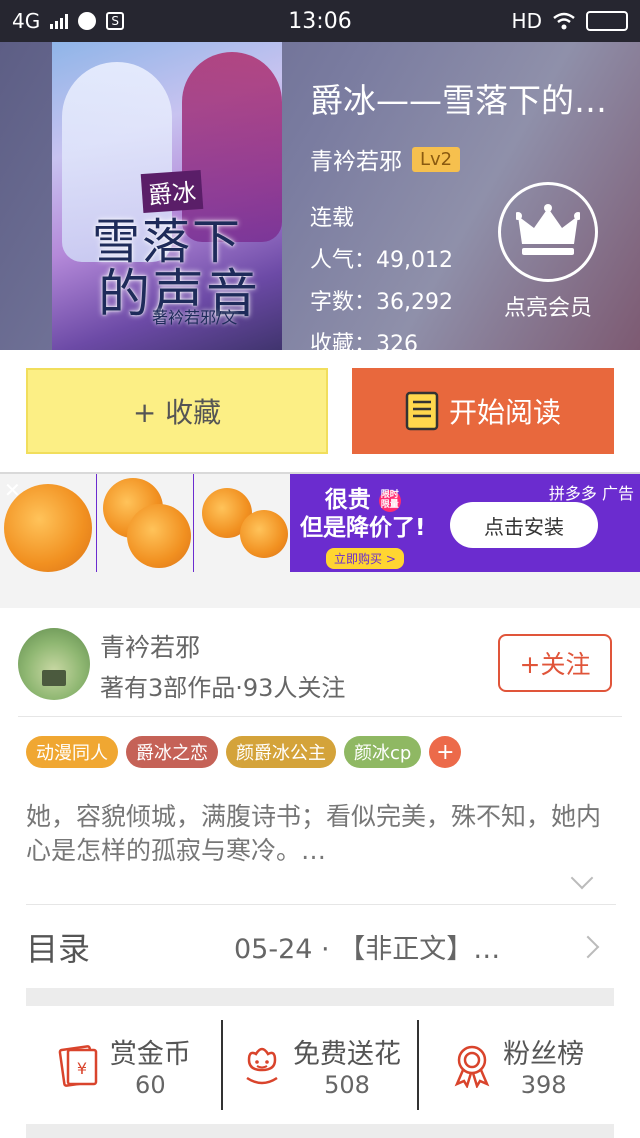 The width and height of the screenshot is (640, 1138). Describe the element at coordinates (320, 21) in the screenshot. I see `status-bar: 4G S 13:06 HD` at that location.